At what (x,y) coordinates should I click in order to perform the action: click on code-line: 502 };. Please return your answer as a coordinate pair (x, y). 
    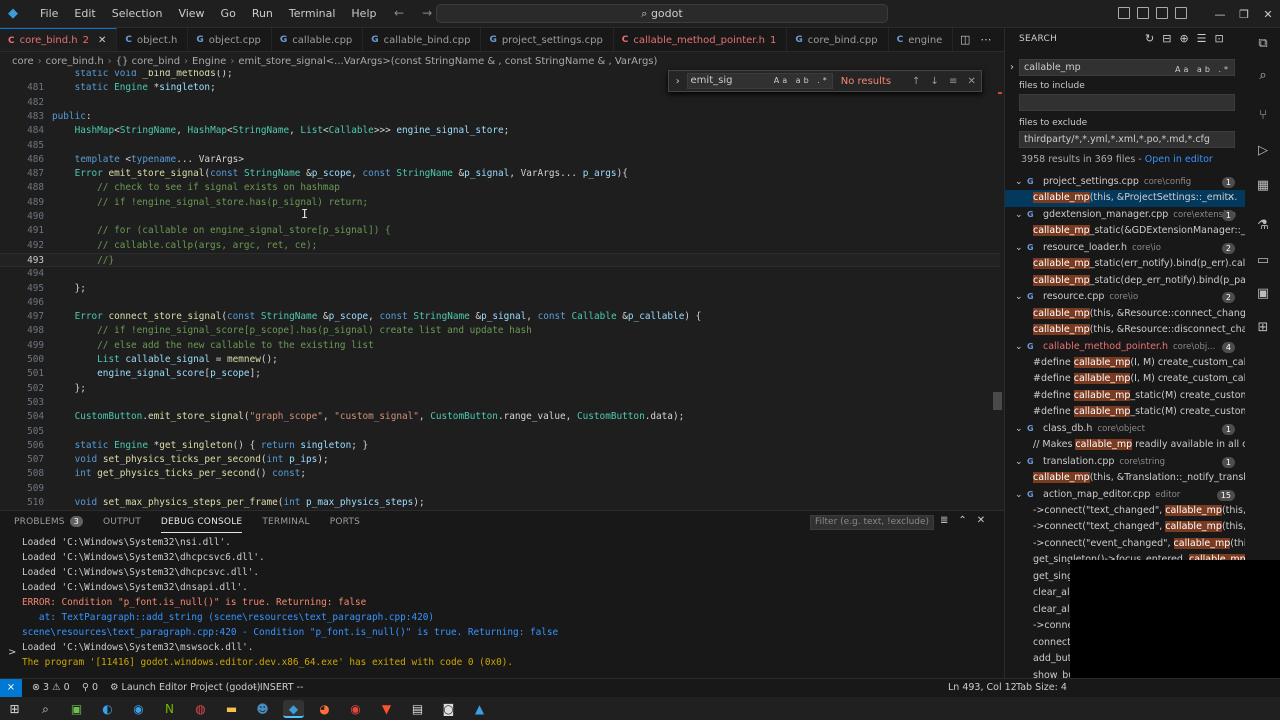
    Looking at the image, I should click on (500, 389).